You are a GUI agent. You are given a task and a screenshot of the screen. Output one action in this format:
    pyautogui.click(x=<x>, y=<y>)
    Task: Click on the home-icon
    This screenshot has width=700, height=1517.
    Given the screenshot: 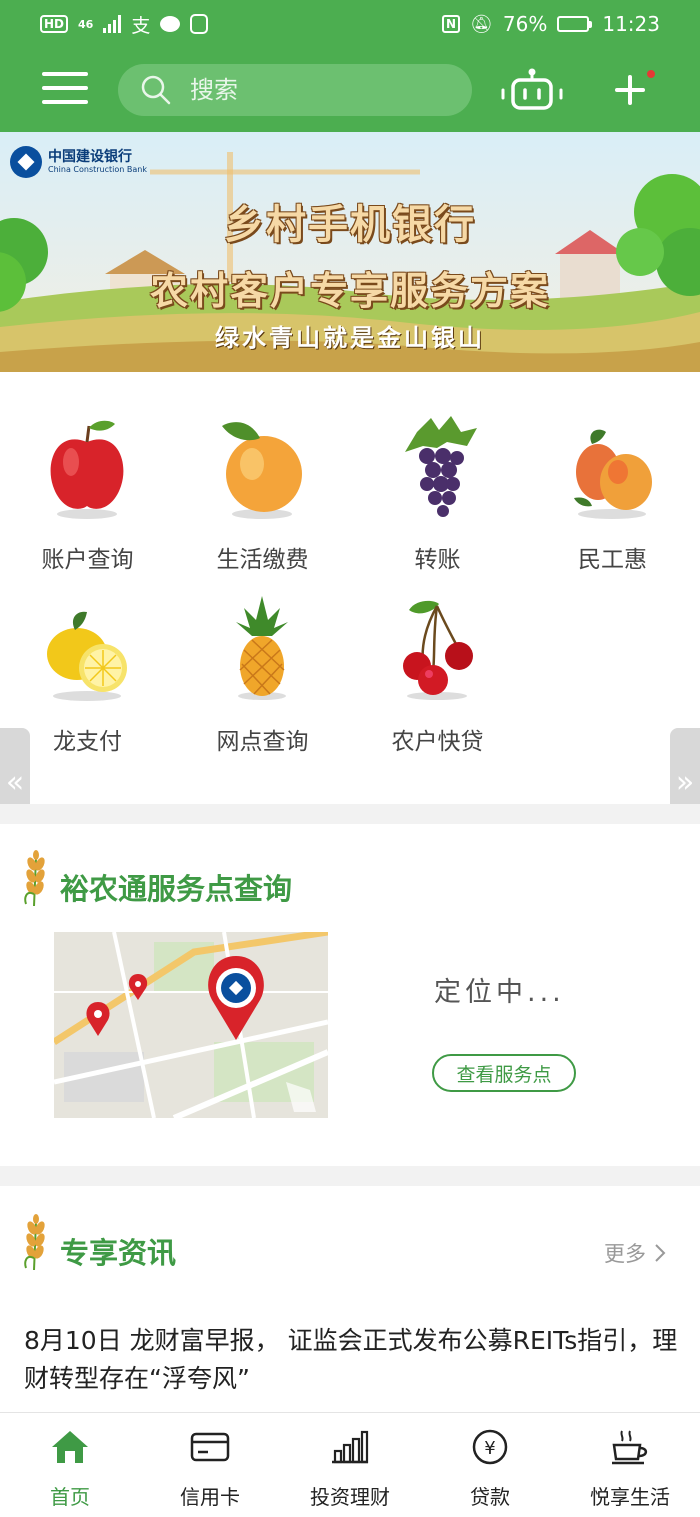 What is the action you would take?
    pyautogui.click(x=70, y=1447)
    